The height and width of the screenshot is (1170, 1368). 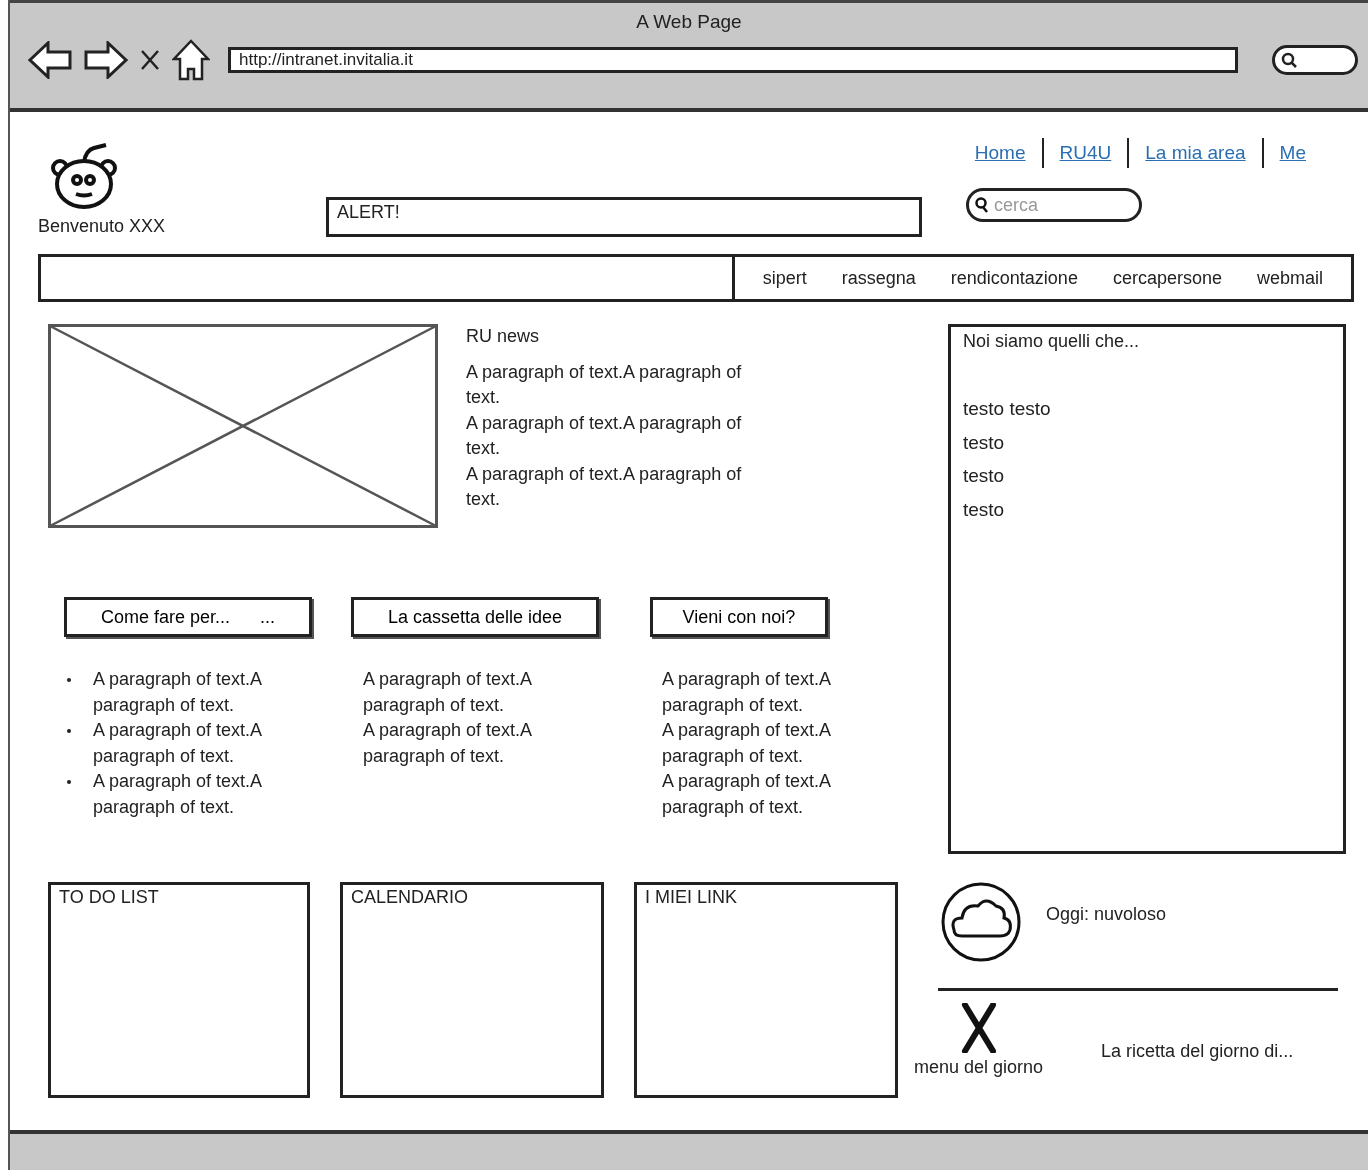 What do you see at coordinates (1007, 409) in the screenshot?
I see `panel-item: testo testo` at bounding box center [1007, 409].